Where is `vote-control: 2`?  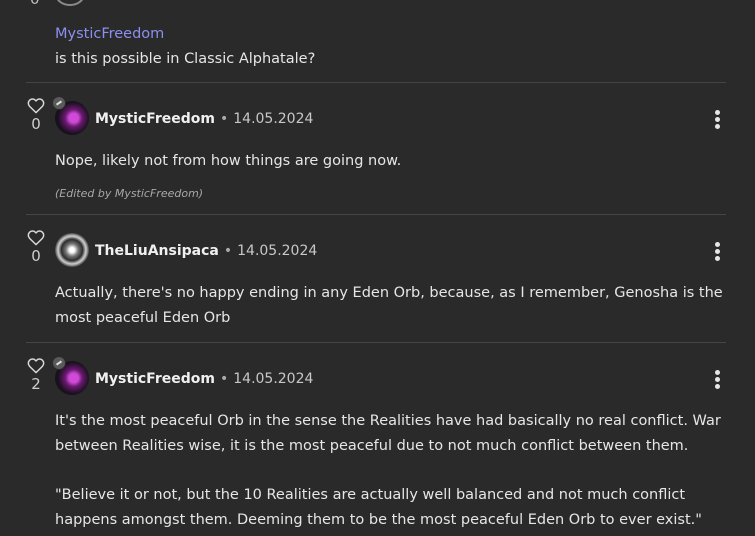
vote-control: 2 is located at coordinates (36, 375).